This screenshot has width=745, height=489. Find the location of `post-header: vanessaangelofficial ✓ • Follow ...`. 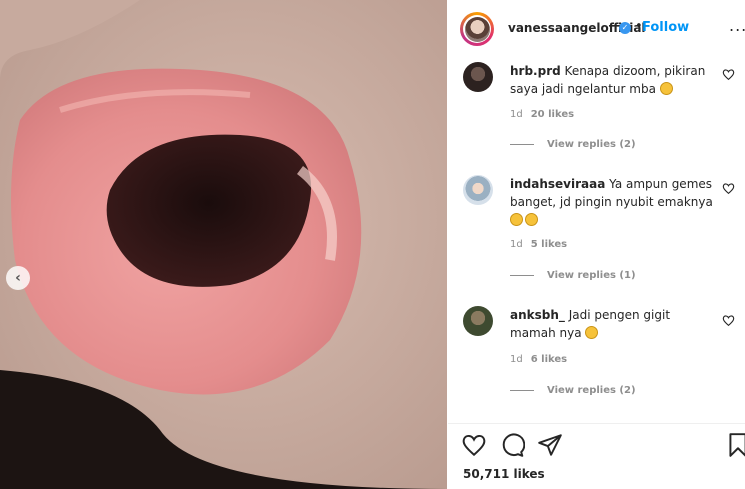

post-header: vanessaangelofficial ✓ • Follow ... is located at coordinates (596, 29).